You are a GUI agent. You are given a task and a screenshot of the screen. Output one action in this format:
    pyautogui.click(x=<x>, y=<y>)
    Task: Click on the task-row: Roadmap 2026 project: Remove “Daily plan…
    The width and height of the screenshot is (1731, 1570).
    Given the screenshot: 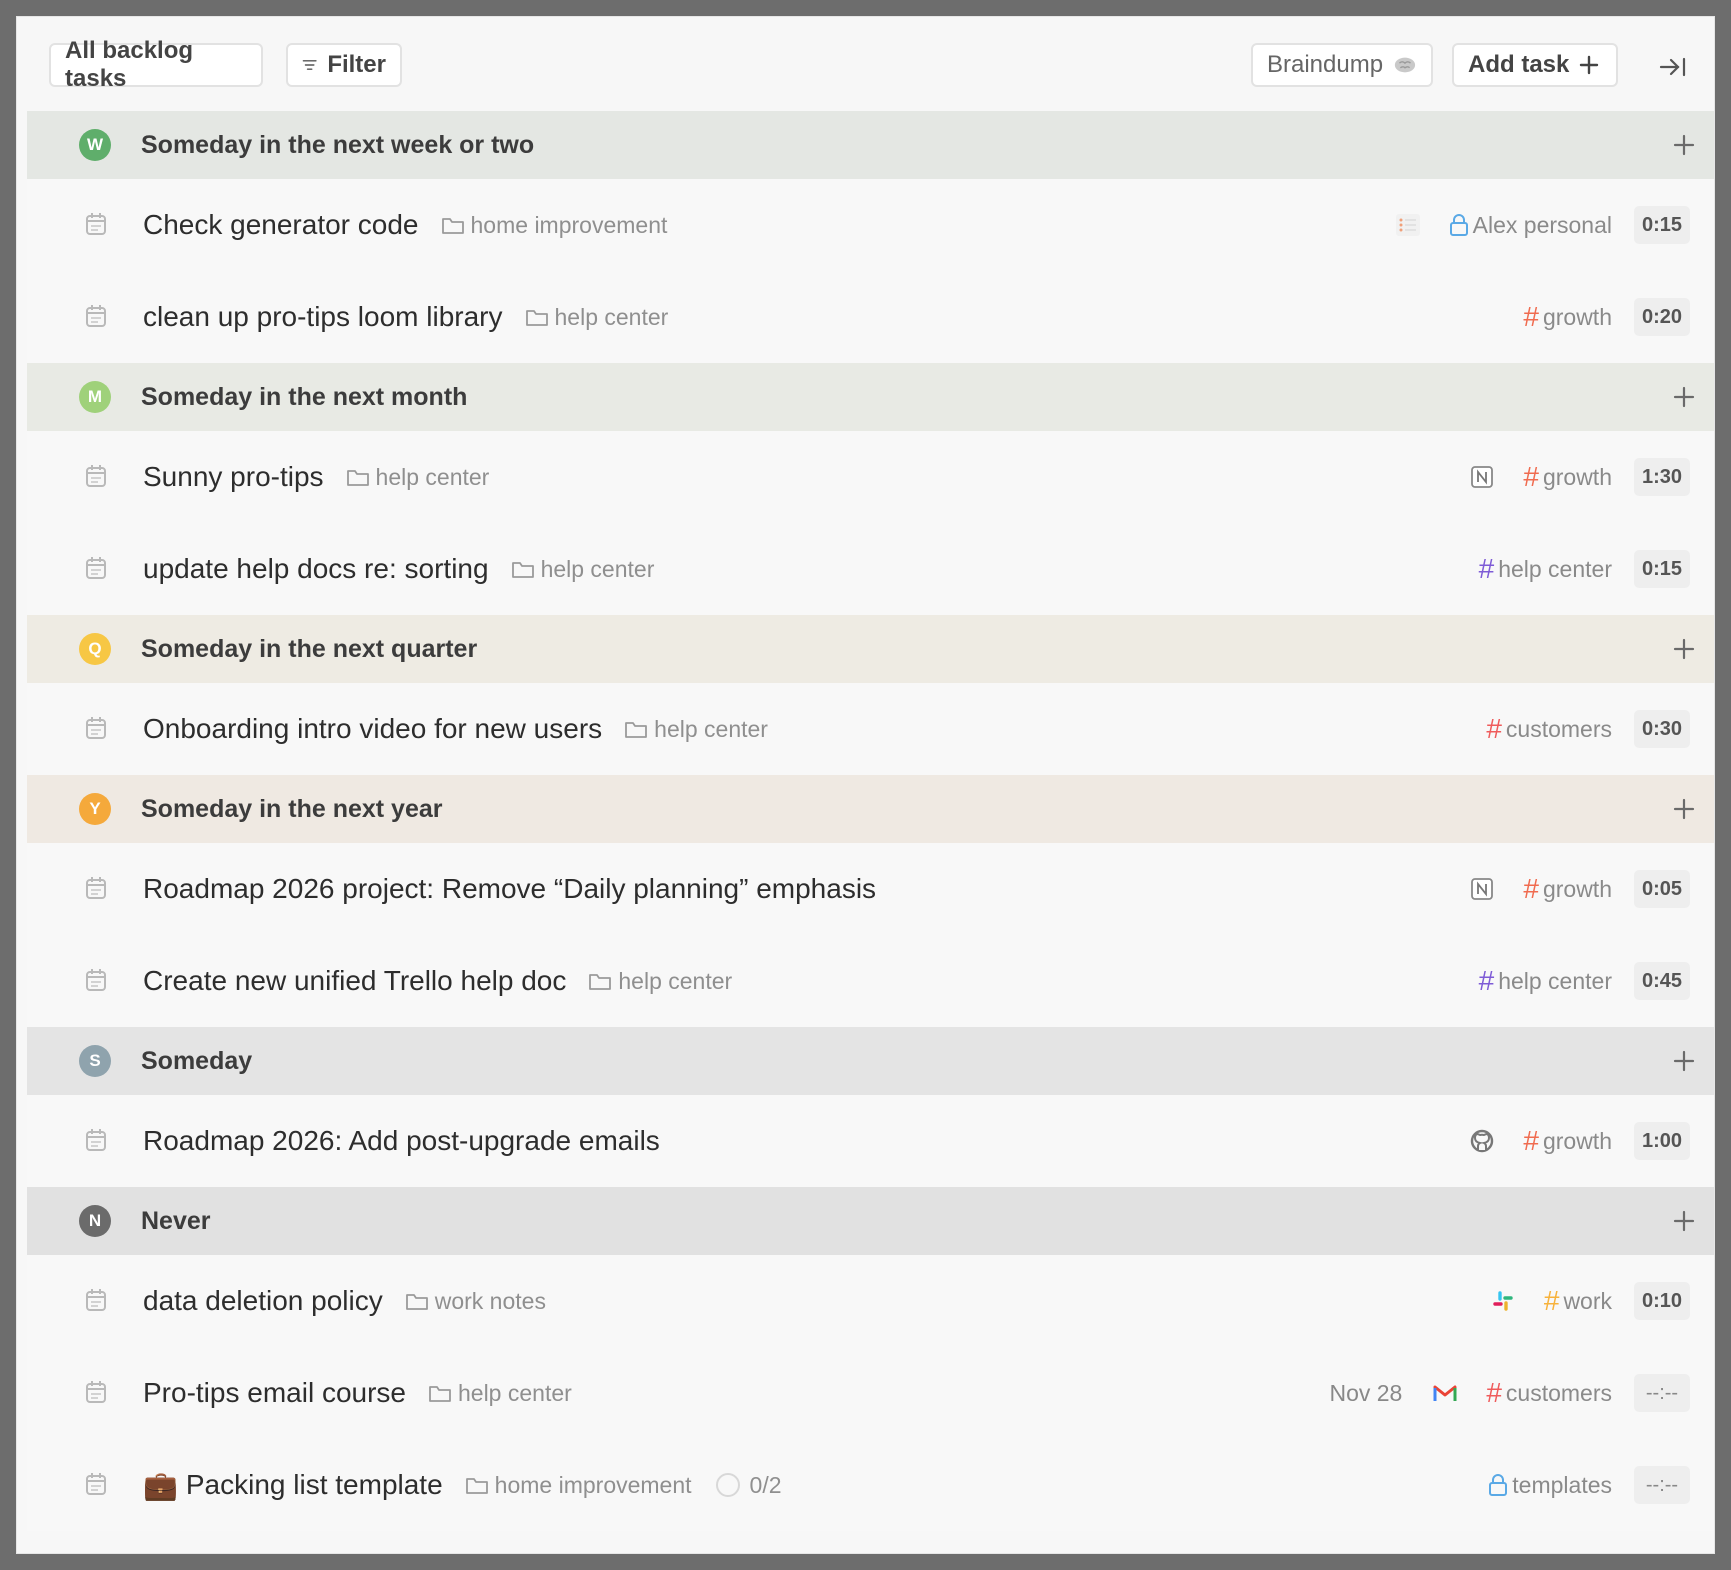 What is the action you would take?
    pyautogui.click(x=870, y=889)
    